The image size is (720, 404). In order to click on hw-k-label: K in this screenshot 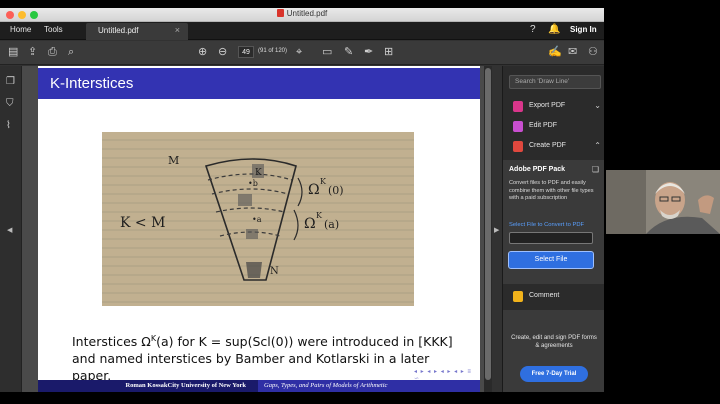, I will do `click(258, 173)`.